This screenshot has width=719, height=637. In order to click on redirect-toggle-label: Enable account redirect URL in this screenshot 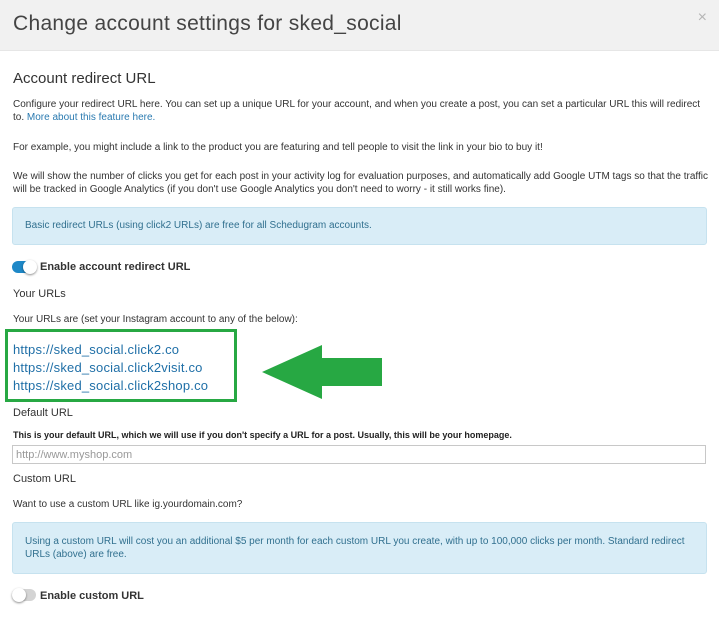, I will do `click(115, 267)`.